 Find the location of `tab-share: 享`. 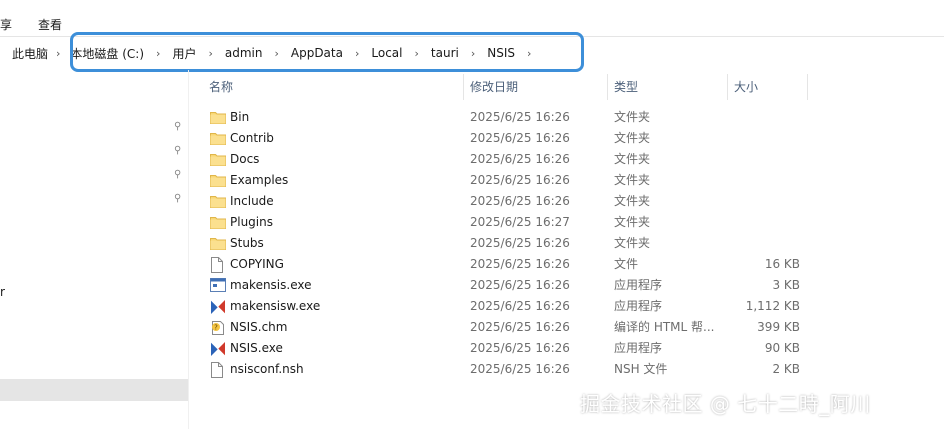

tab-share: 享 is located at coordinates (6, 24).